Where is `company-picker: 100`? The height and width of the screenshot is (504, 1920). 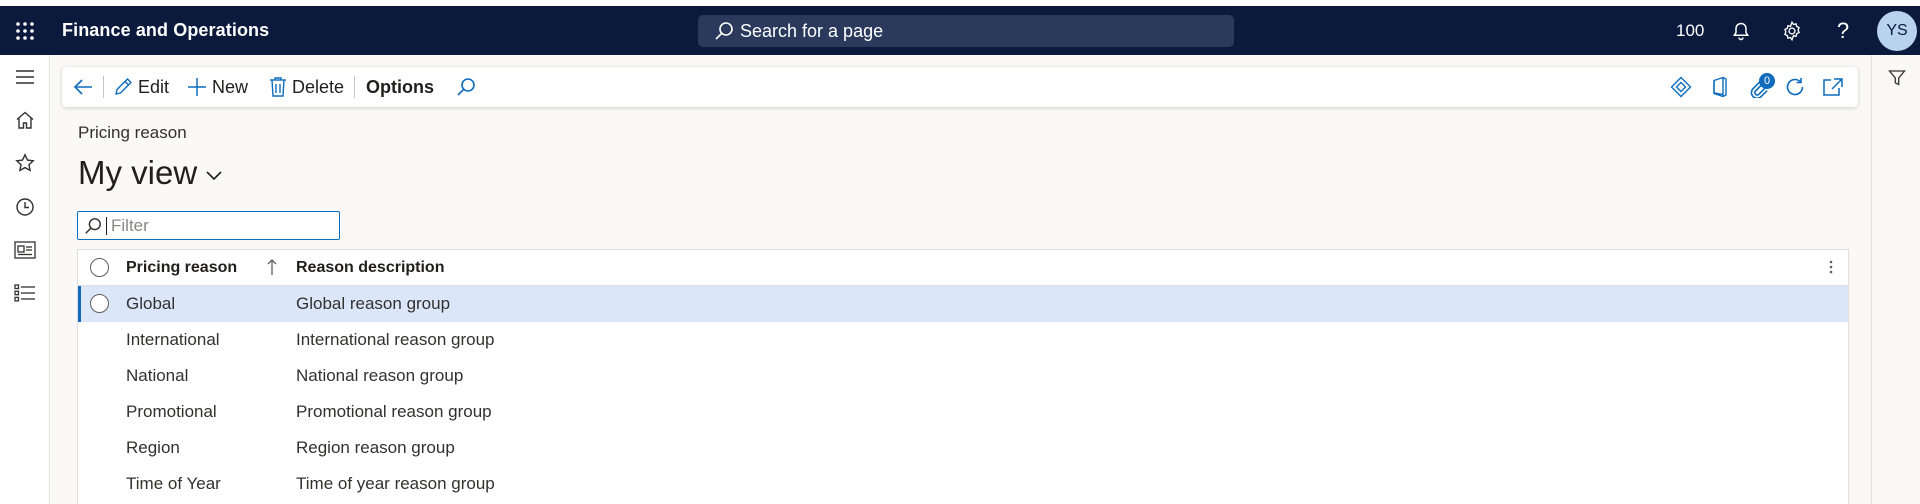 company-picker: 100 is located at coordinates (1690, 30).